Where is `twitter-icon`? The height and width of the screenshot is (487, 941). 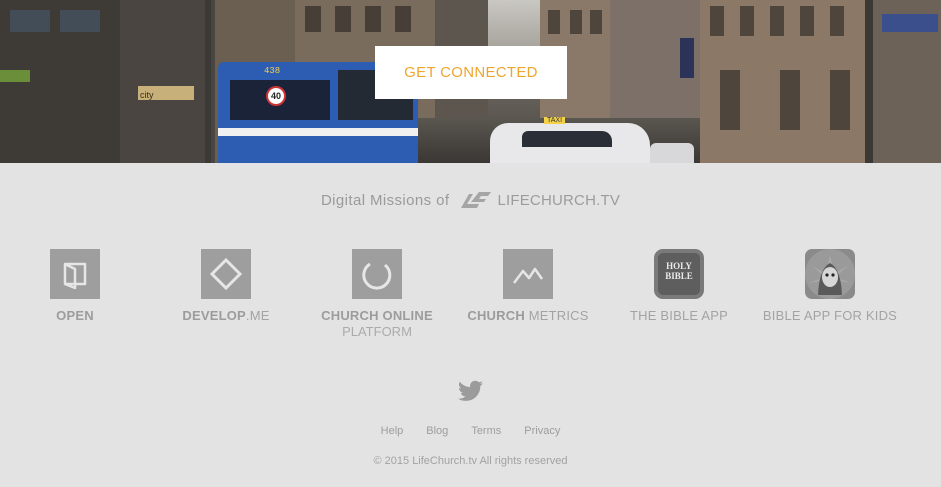 twitter-icon is located at coordinates (471, 391).